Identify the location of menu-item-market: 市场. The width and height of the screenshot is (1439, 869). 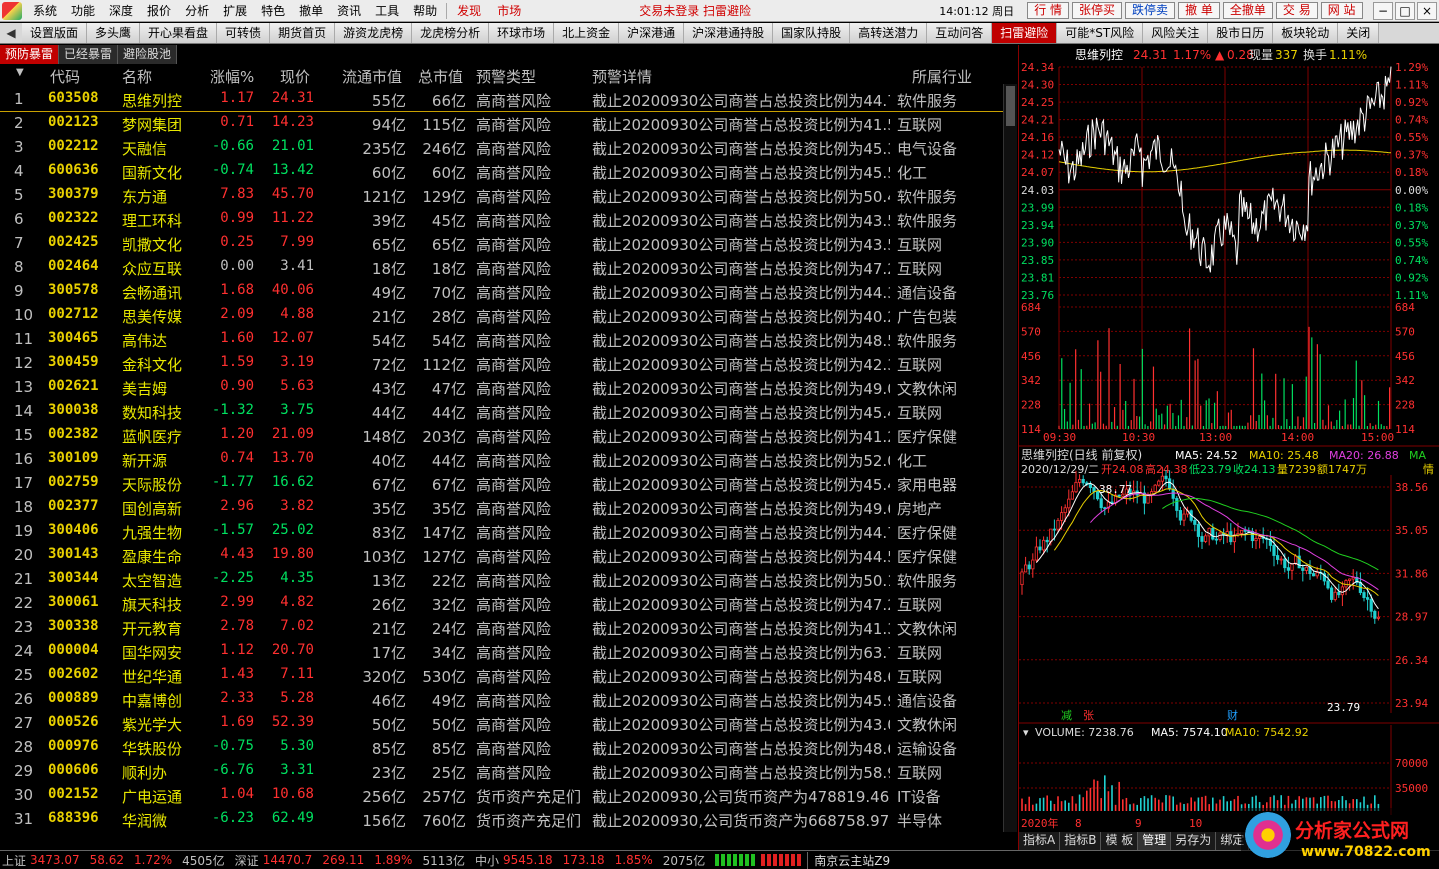
(509, 10).